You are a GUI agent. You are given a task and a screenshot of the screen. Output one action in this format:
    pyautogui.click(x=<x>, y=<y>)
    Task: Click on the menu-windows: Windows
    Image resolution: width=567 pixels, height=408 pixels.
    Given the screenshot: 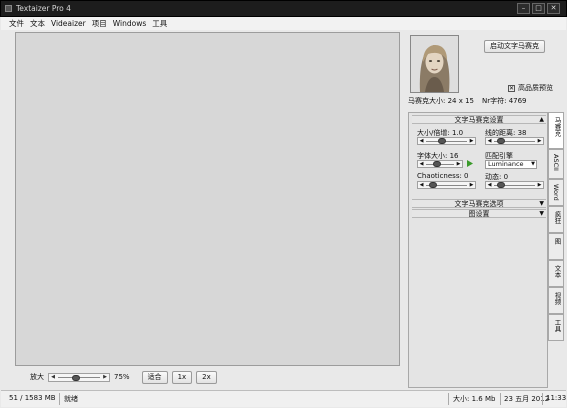 What is the action you would take?
    pyautogui.click(x=129, y=23)
    